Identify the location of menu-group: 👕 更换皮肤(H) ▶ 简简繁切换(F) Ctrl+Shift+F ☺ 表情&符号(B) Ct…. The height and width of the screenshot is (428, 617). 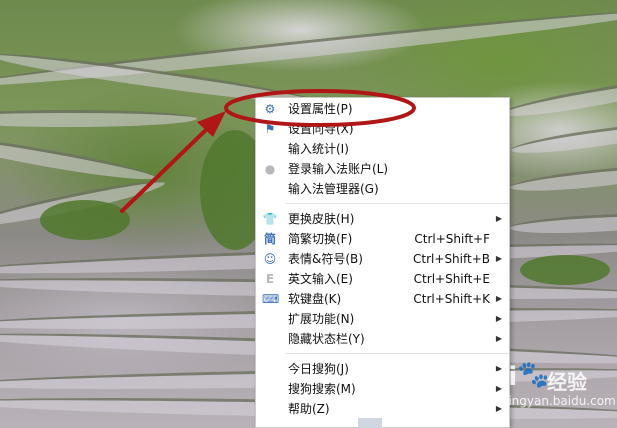
(382, 278).